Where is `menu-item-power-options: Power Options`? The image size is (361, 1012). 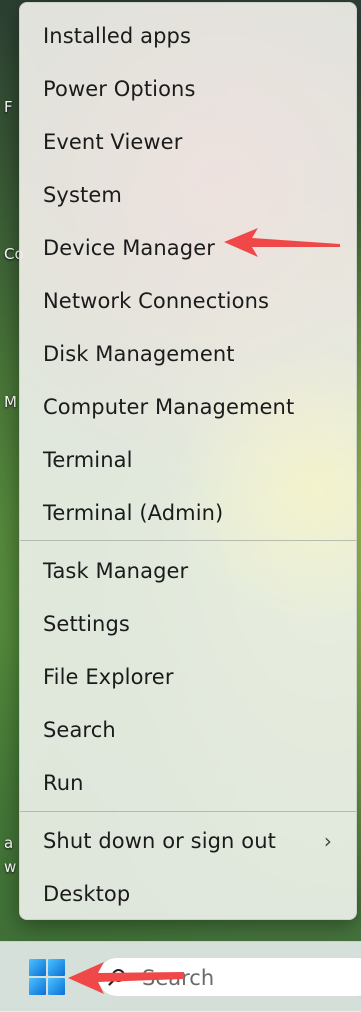
menu-item-power-options: Power Options is located at coordinates (188, 88).